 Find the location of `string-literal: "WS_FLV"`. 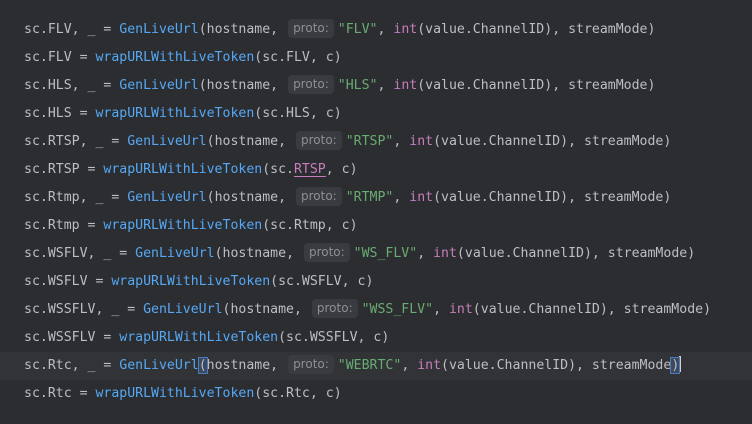

string-literal: "WS_FLV" is located at coordinates (385, 253).